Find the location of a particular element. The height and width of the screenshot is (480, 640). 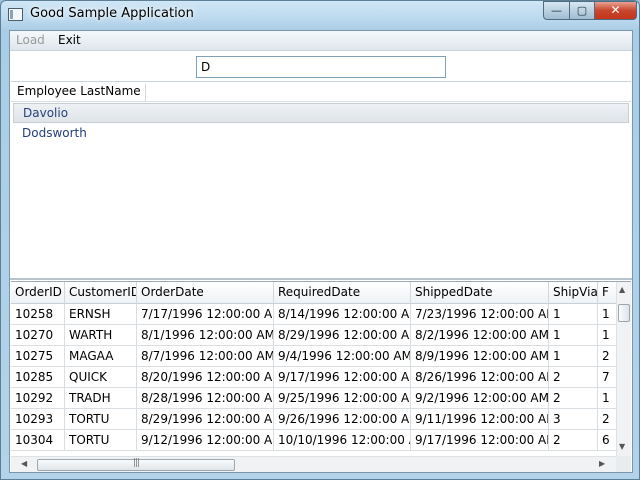

column-header-orderdate: OrderDate is located at coordinates (205, 293).